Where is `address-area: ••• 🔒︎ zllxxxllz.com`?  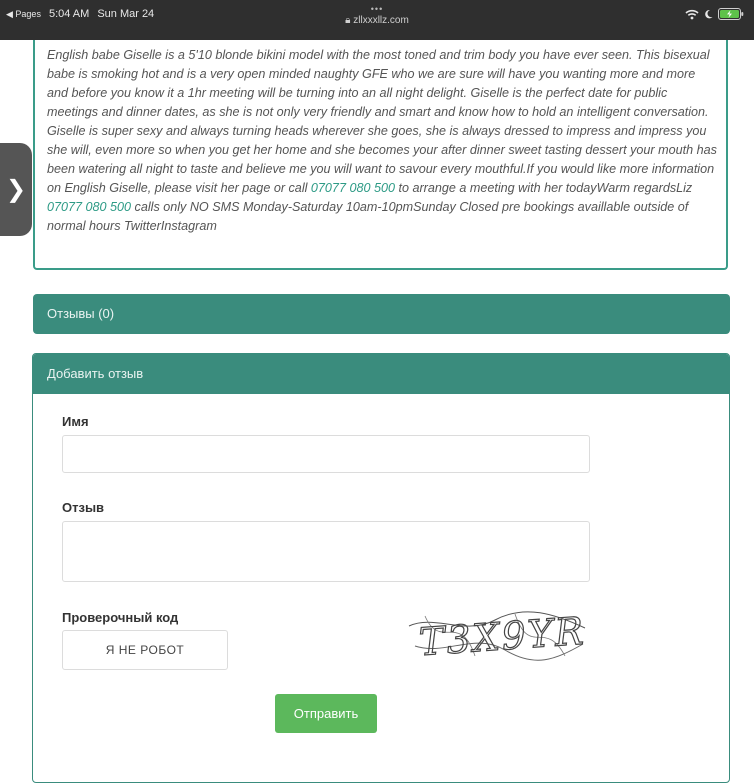 address-area: ••• 🔒︎ zllxxxllz.com is located at coordinates (377, 16).